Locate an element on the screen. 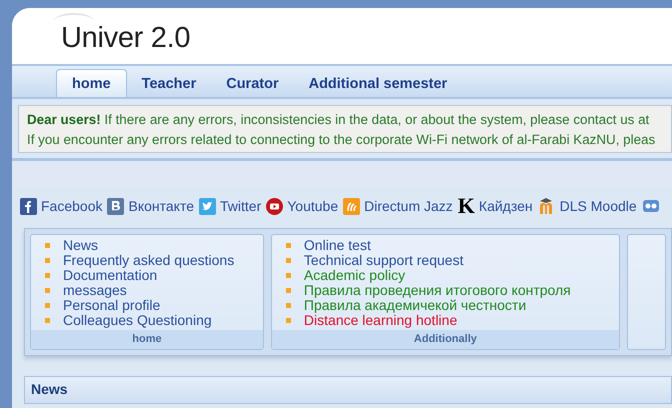 This screenshot has height=408, width=672. social-link: Вконтакте is located at coordinates (161, 206).